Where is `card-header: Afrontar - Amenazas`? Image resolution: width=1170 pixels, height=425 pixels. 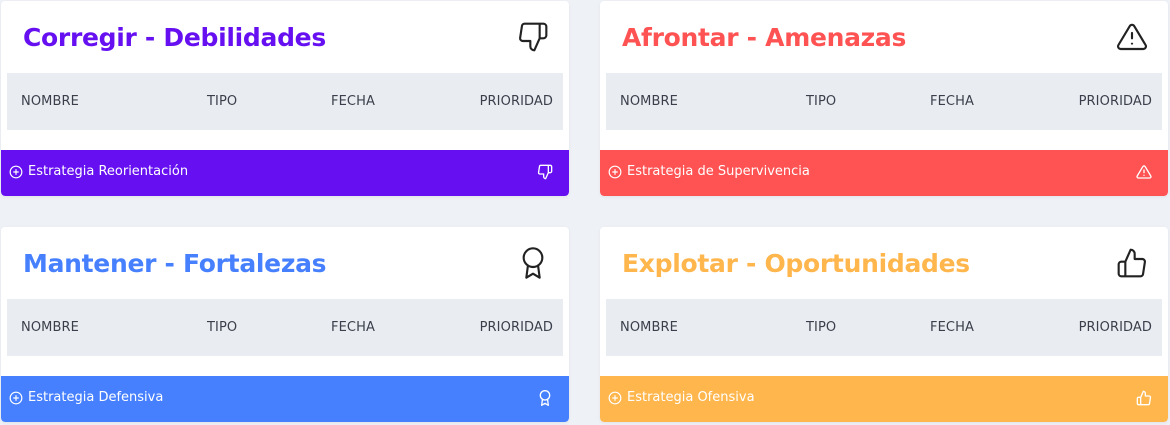
card-header: Afrontar - Amenazas is located at coordinates (884, 37).